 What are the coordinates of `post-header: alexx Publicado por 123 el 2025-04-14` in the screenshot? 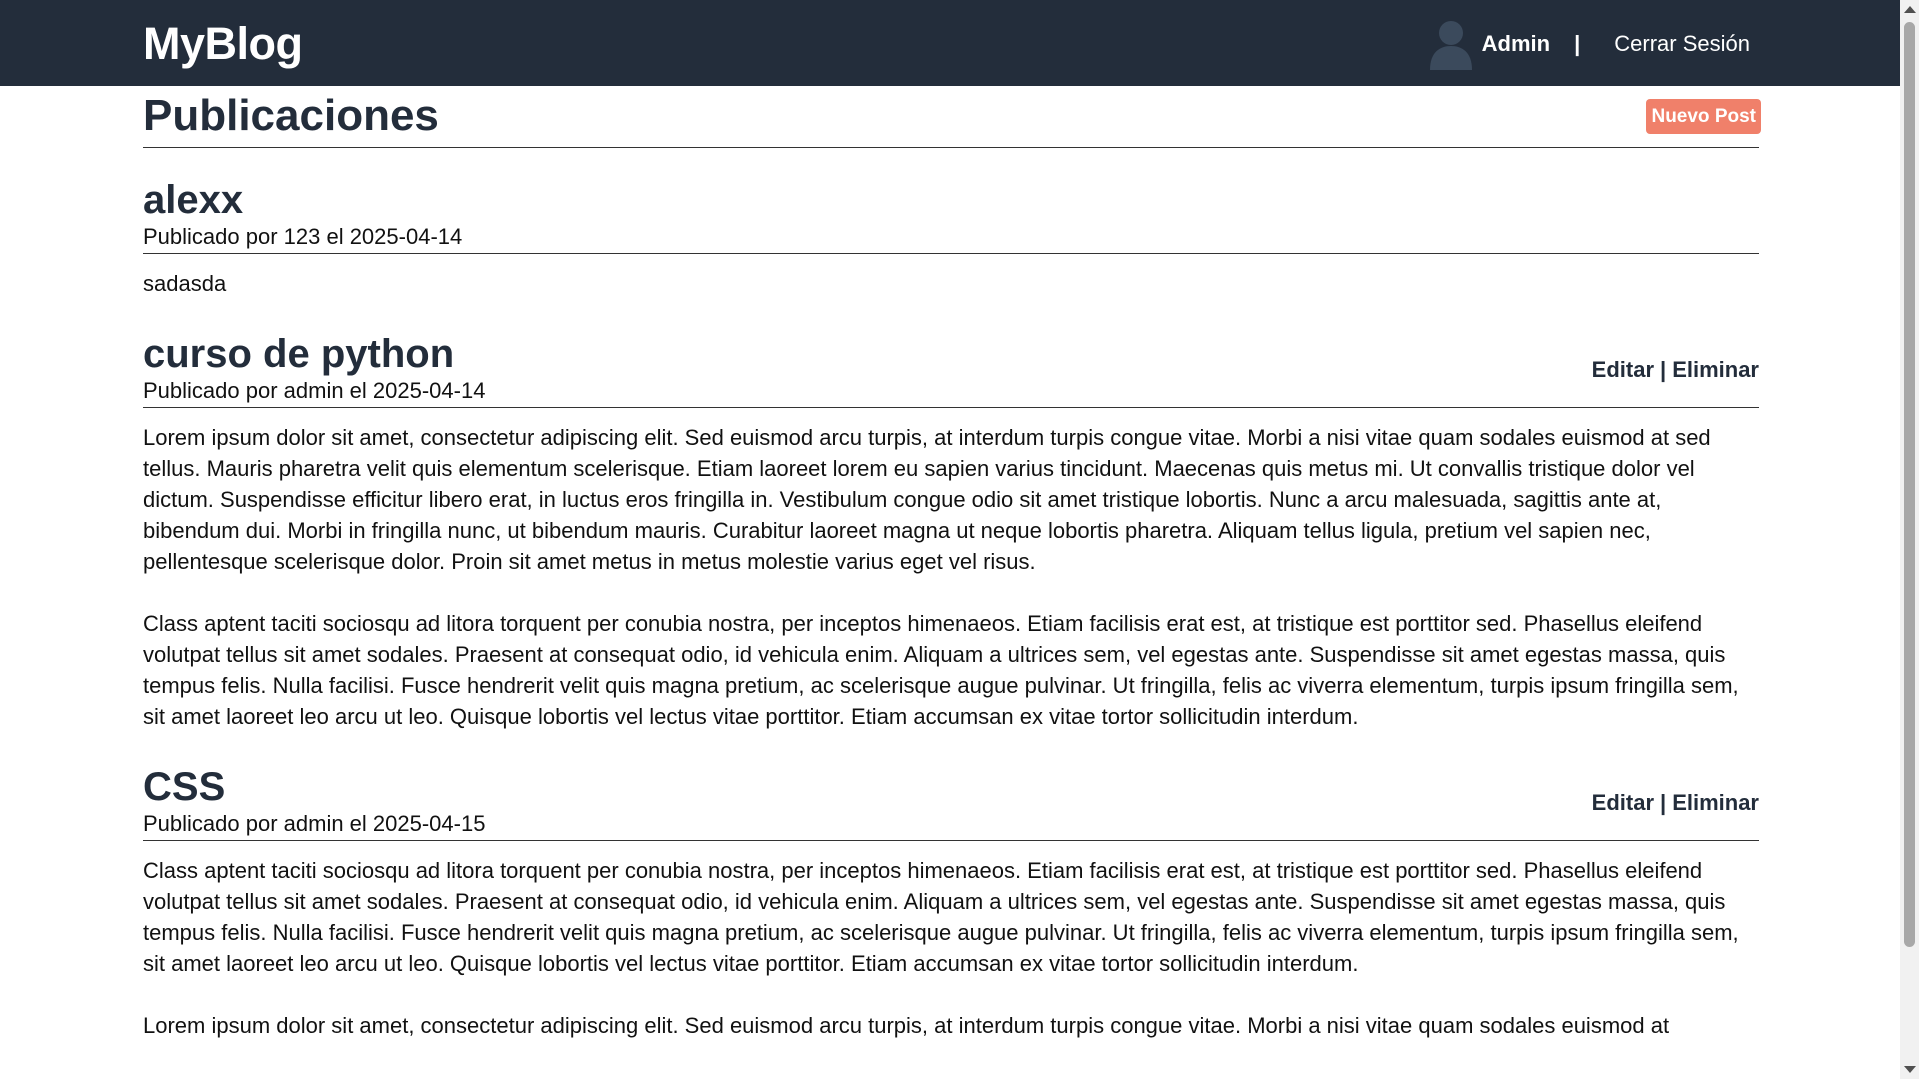 It's located at (951, 215).